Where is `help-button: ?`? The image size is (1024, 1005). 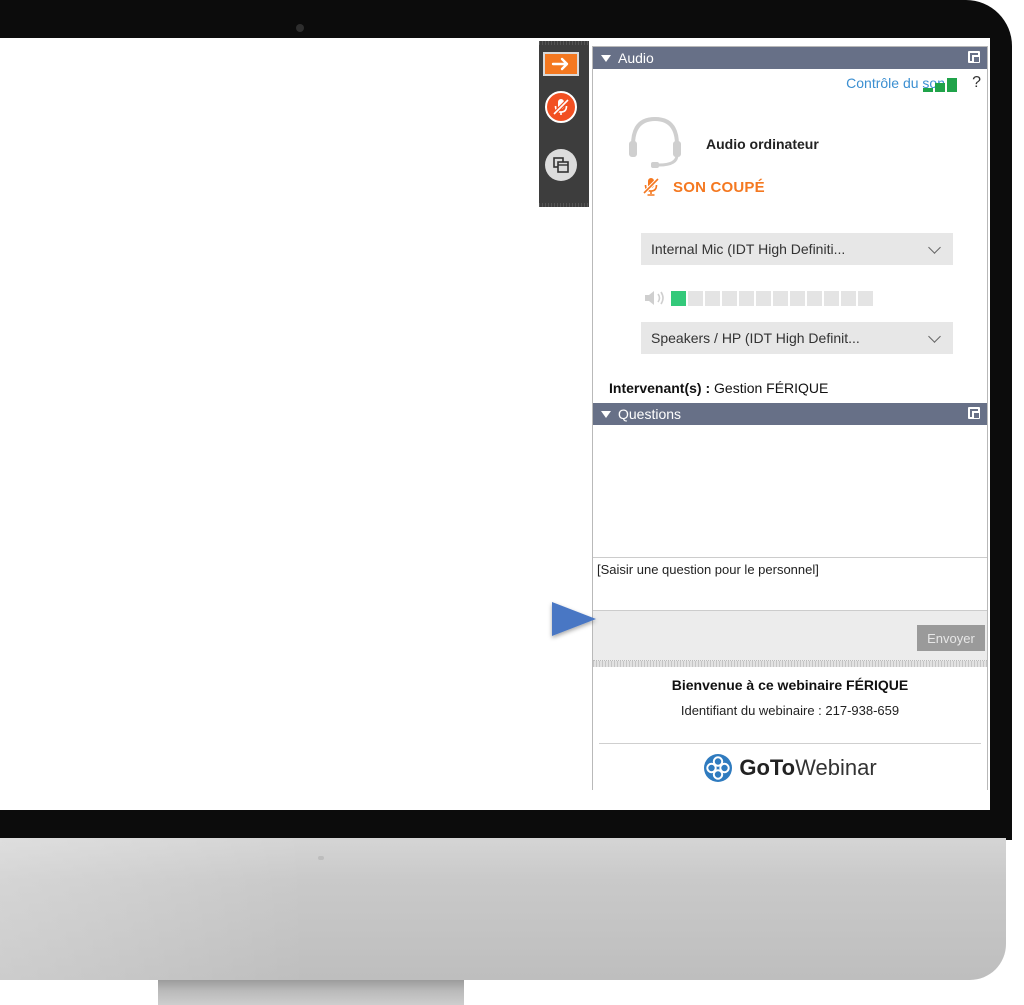 help-button: ? is located at coordinates (976, 83).